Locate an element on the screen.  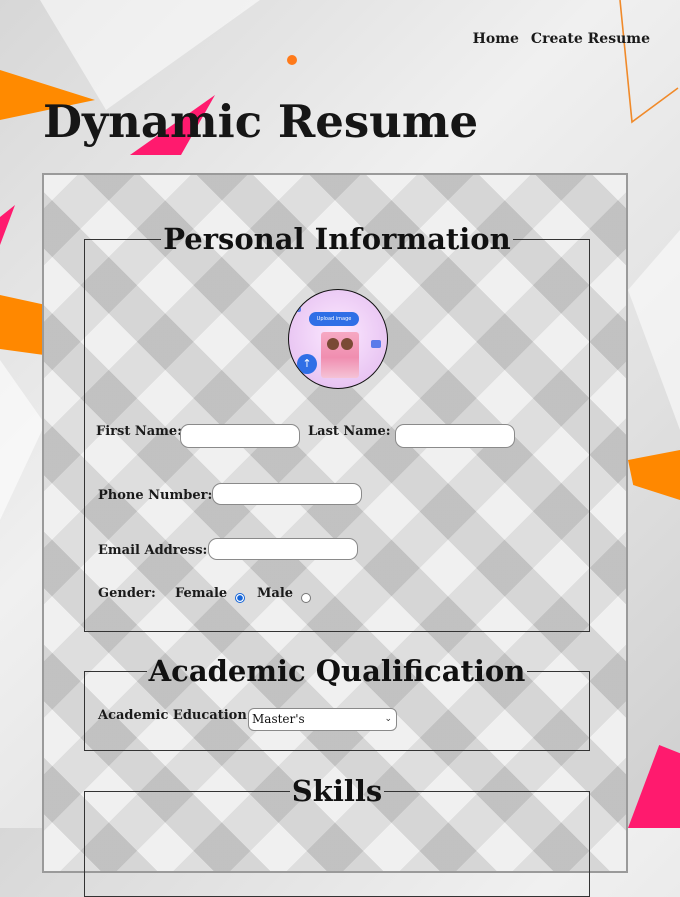
nav-create-resume-link: Create Resume is located at coordinates (590, 39).